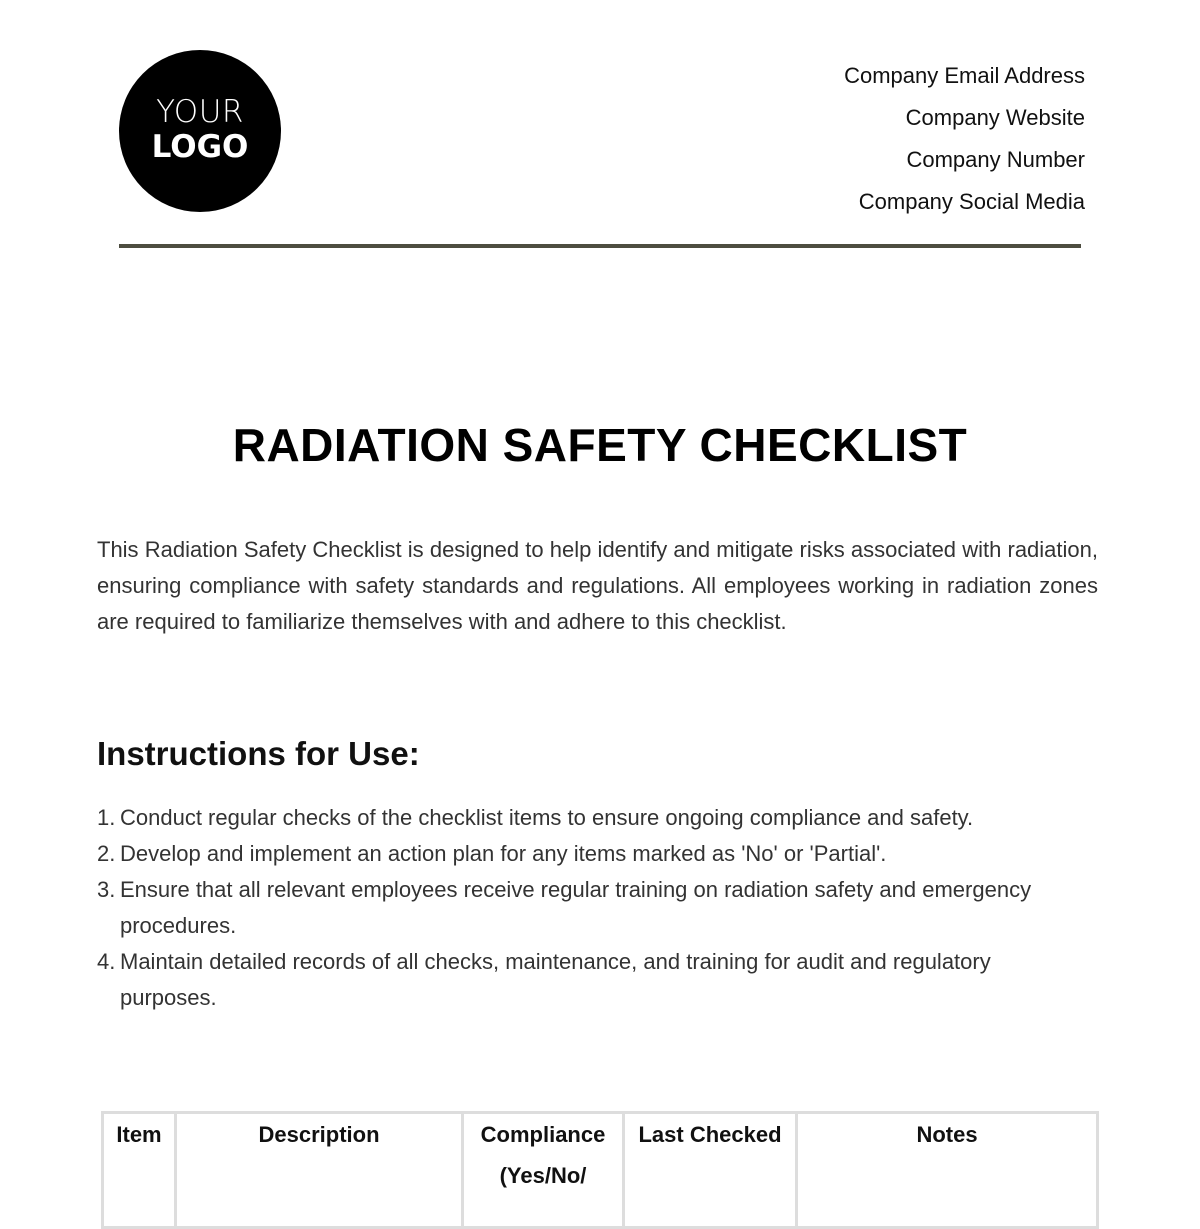 The height and width of the screenshot is (1229, 1200). What do you see at coordinates (319, 1170) in the screenshot?
I see `column-header-description: Description` at bounding box center [319, 1170].